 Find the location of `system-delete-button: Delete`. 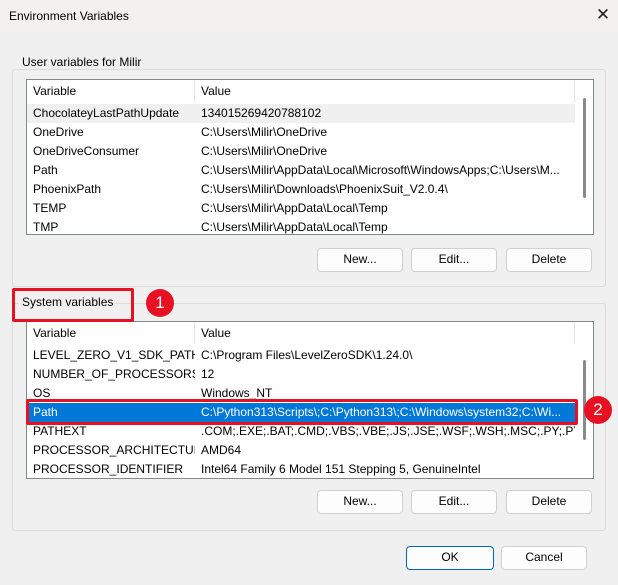

system-delete-button: Delete is located at coordinates (549, 502).